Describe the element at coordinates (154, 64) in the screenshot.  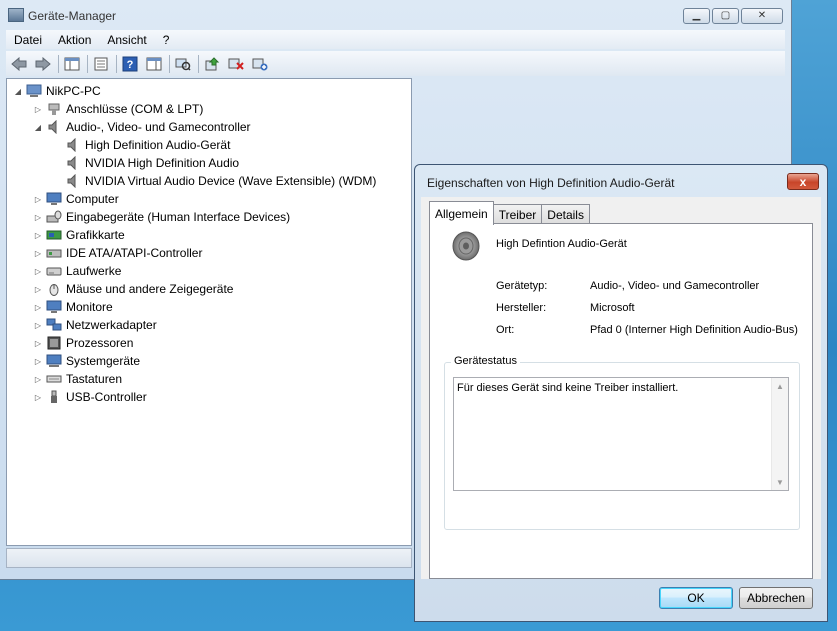
I see `action-pane-icon` at that location.